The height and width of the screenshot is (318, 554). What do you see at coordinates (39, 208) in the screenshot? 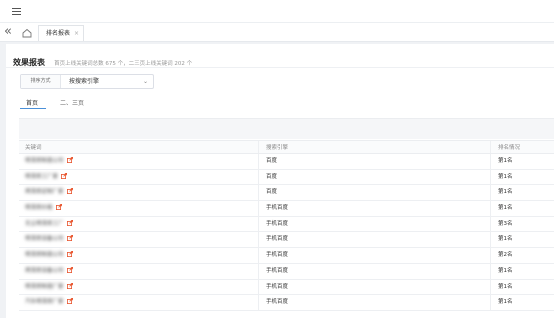
I see `keyword-text: 喷漆房价格` at bounding box center [39, 208].